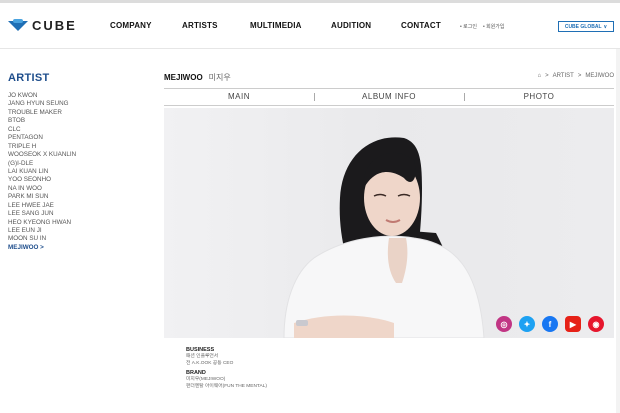 Image resolution: width=620 pixels, height=413 pixels. What do you see at coordinates (219, 77) in the screenshot?
I see `artist-name-kr: 미지우` at bounding box center [219, 77].